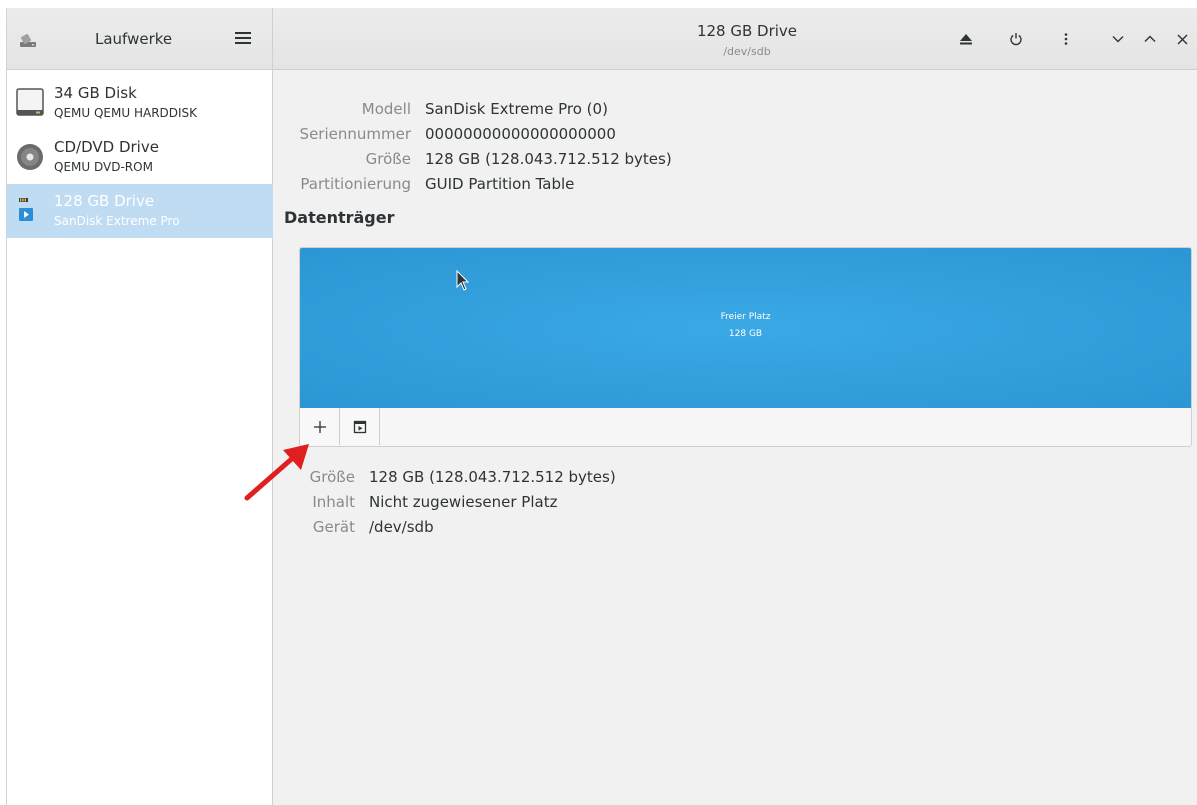 Image resolution: width=1197 pixels, height=805 pixels. Describe the element at coordinates (463, 502) in the screenshot. I see `volume-content-value: Nicht zugewiesener Platz` at that location.